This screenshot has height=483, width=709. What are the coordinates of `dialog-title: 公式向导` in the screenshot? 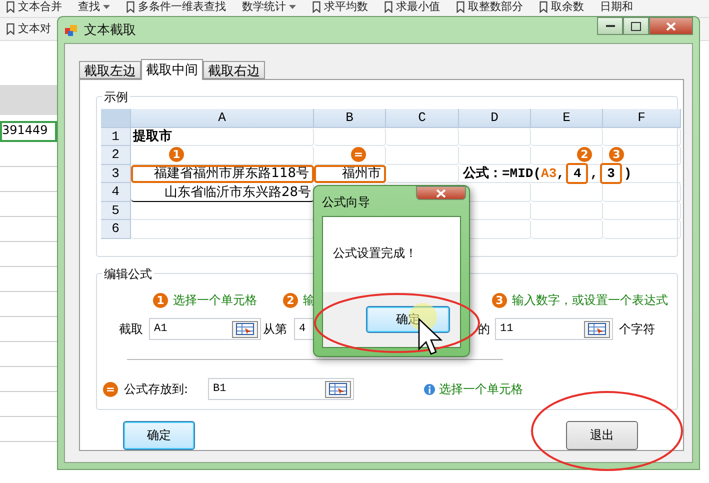 It's located at (346, 202).